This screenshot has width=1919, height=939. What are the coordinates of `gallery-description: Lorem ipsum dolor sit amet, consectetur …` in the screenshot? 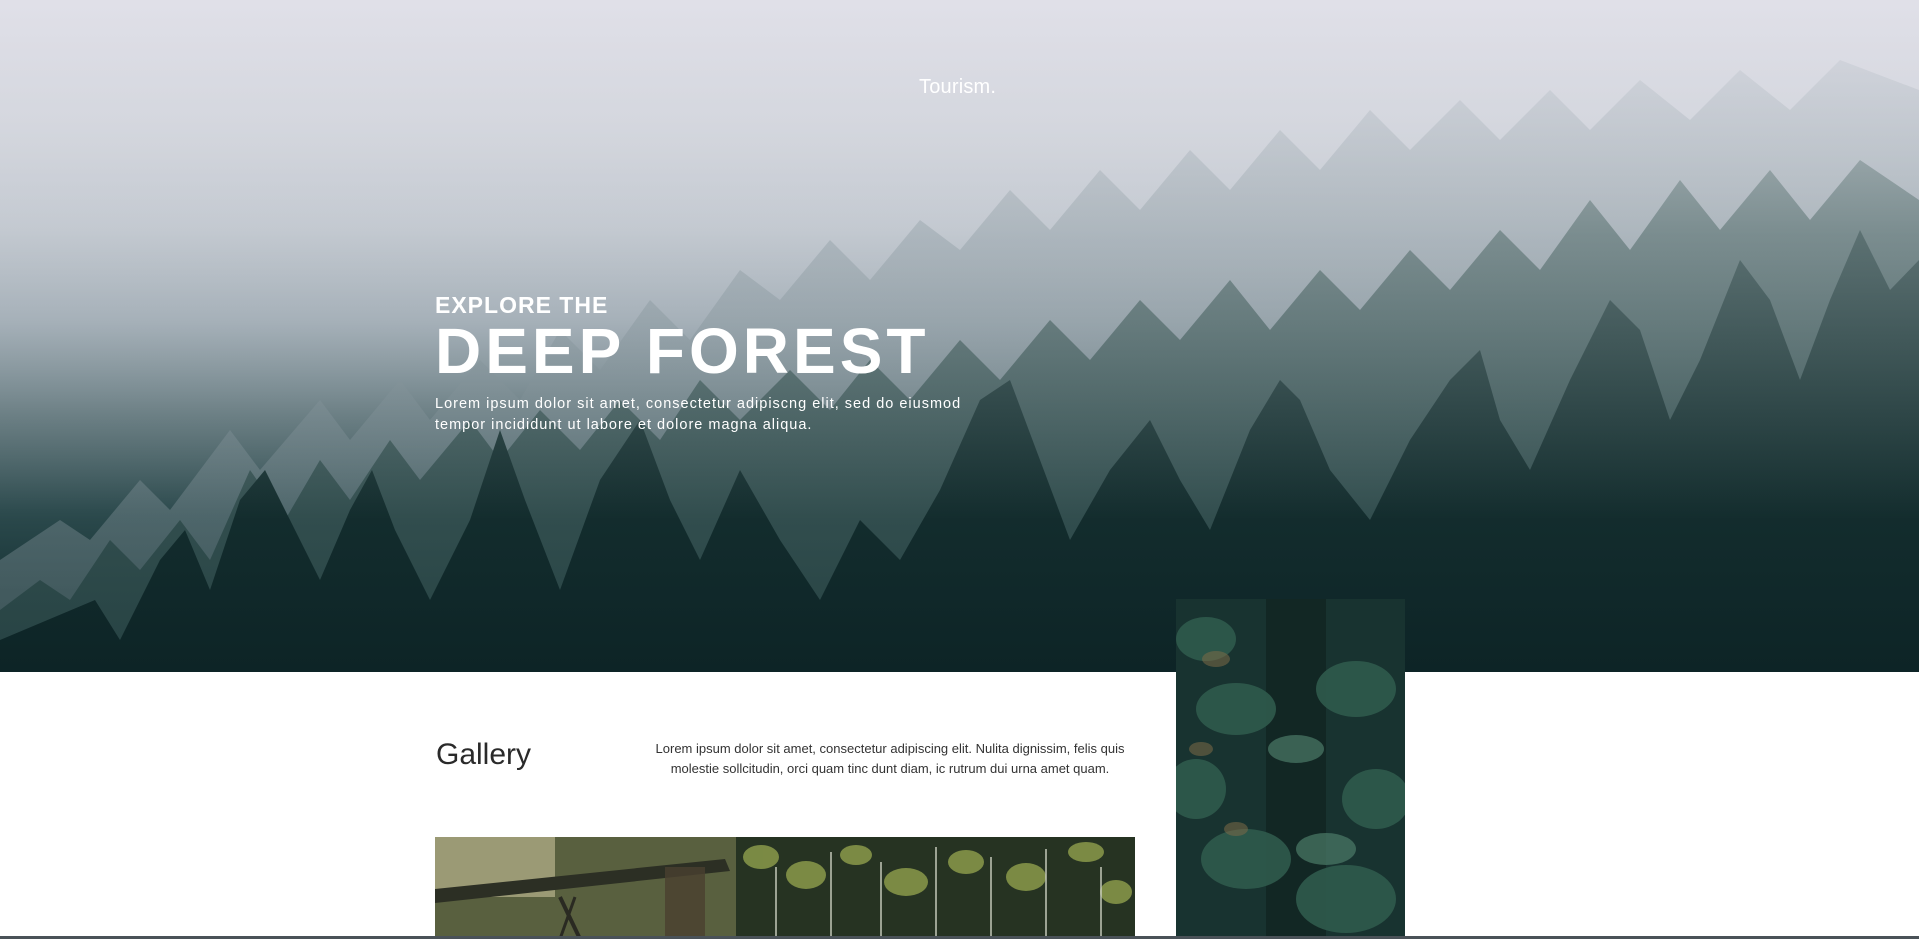 It's located at (890, 759).